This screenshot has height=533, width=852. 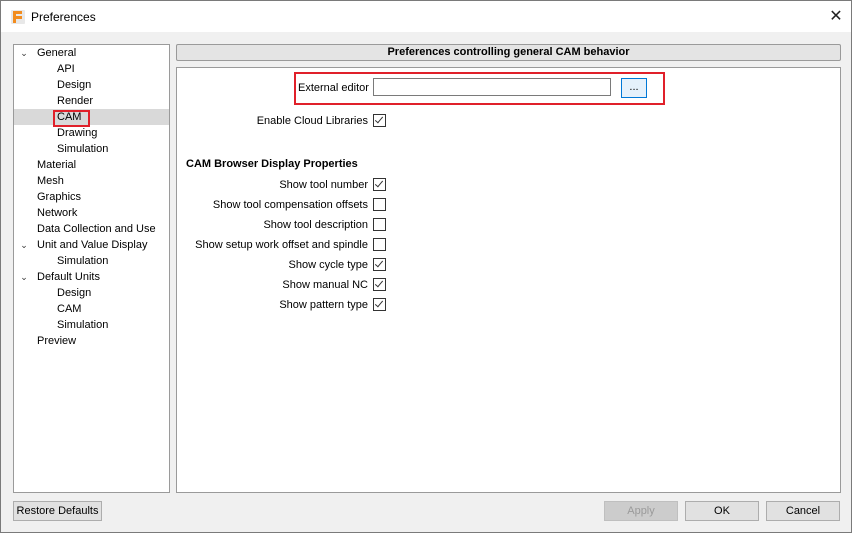 I want to click on cloud-libraries-checkbox, so click(x=379, y=120).